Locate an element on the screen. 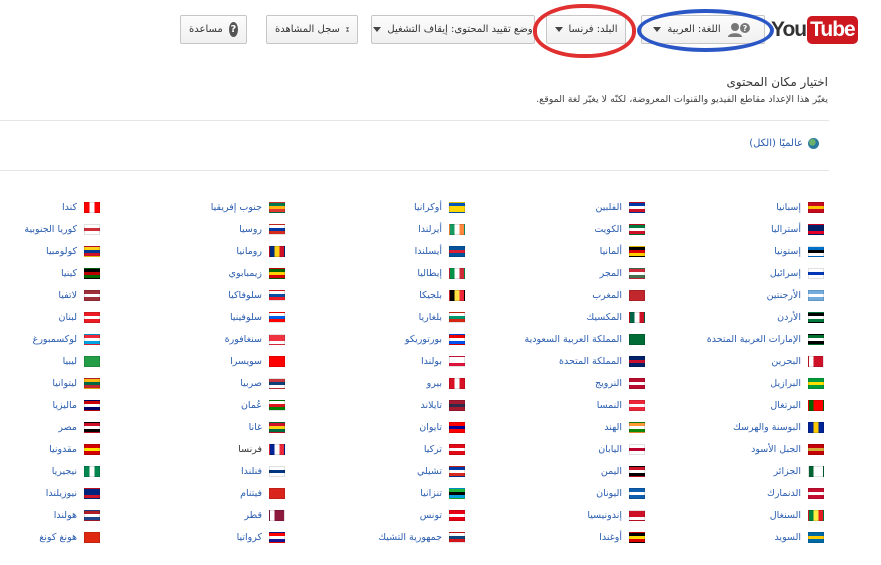 The image size is (881, 565). country-option: كينيا is located at coordinates (50, 273).